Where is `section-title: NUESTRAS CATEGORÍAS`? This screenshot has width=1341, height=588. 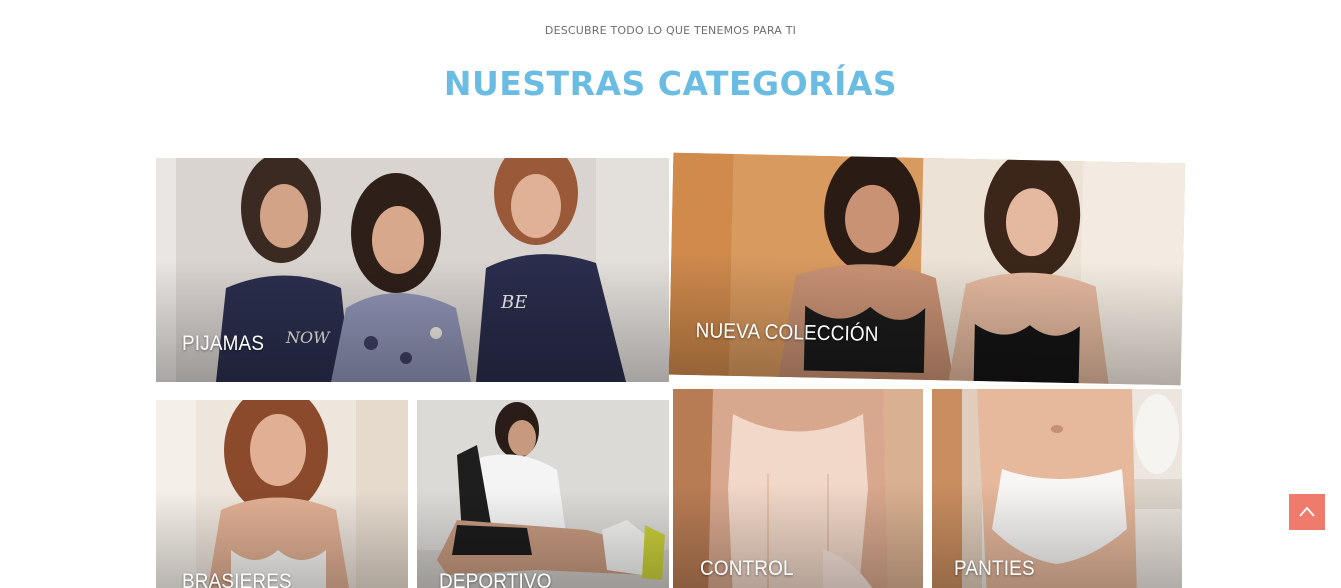 section-title: NUESTRAS CATEGORÍAS is located at coordinates (670, 83).